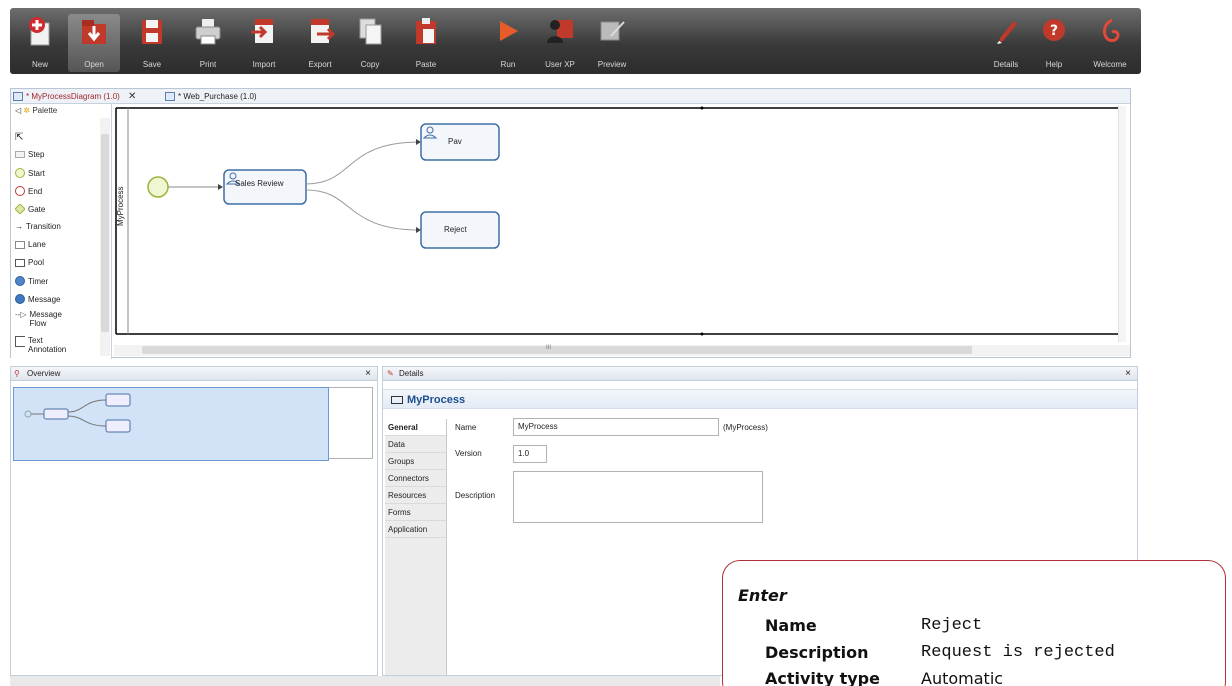  What do you see at coordinates (415, 427) in the screenshot?
I see `tab-general: General` at bounding box center [415, 427].